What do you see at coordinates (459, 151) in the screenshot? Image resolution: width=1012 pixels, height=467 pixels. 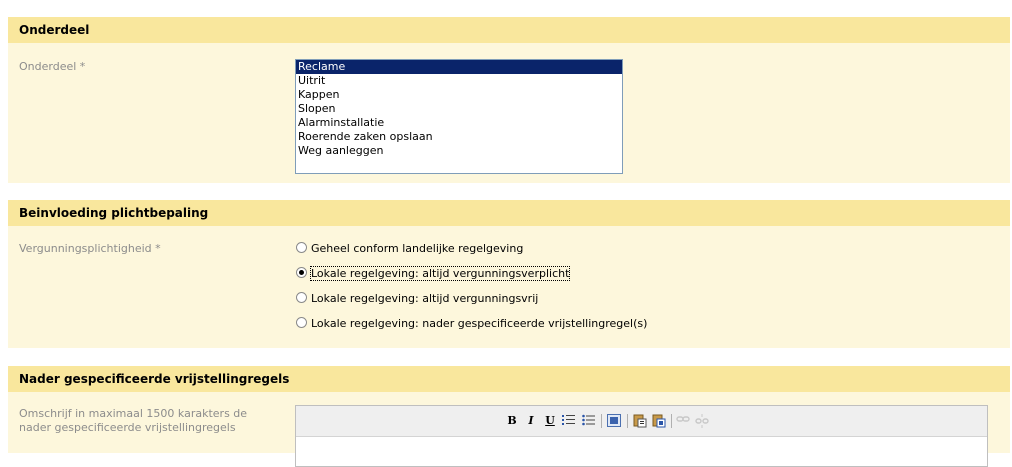 I see `list-item-weg-aanleggen: Weg aanleggen` at bounding box center [459, 151].